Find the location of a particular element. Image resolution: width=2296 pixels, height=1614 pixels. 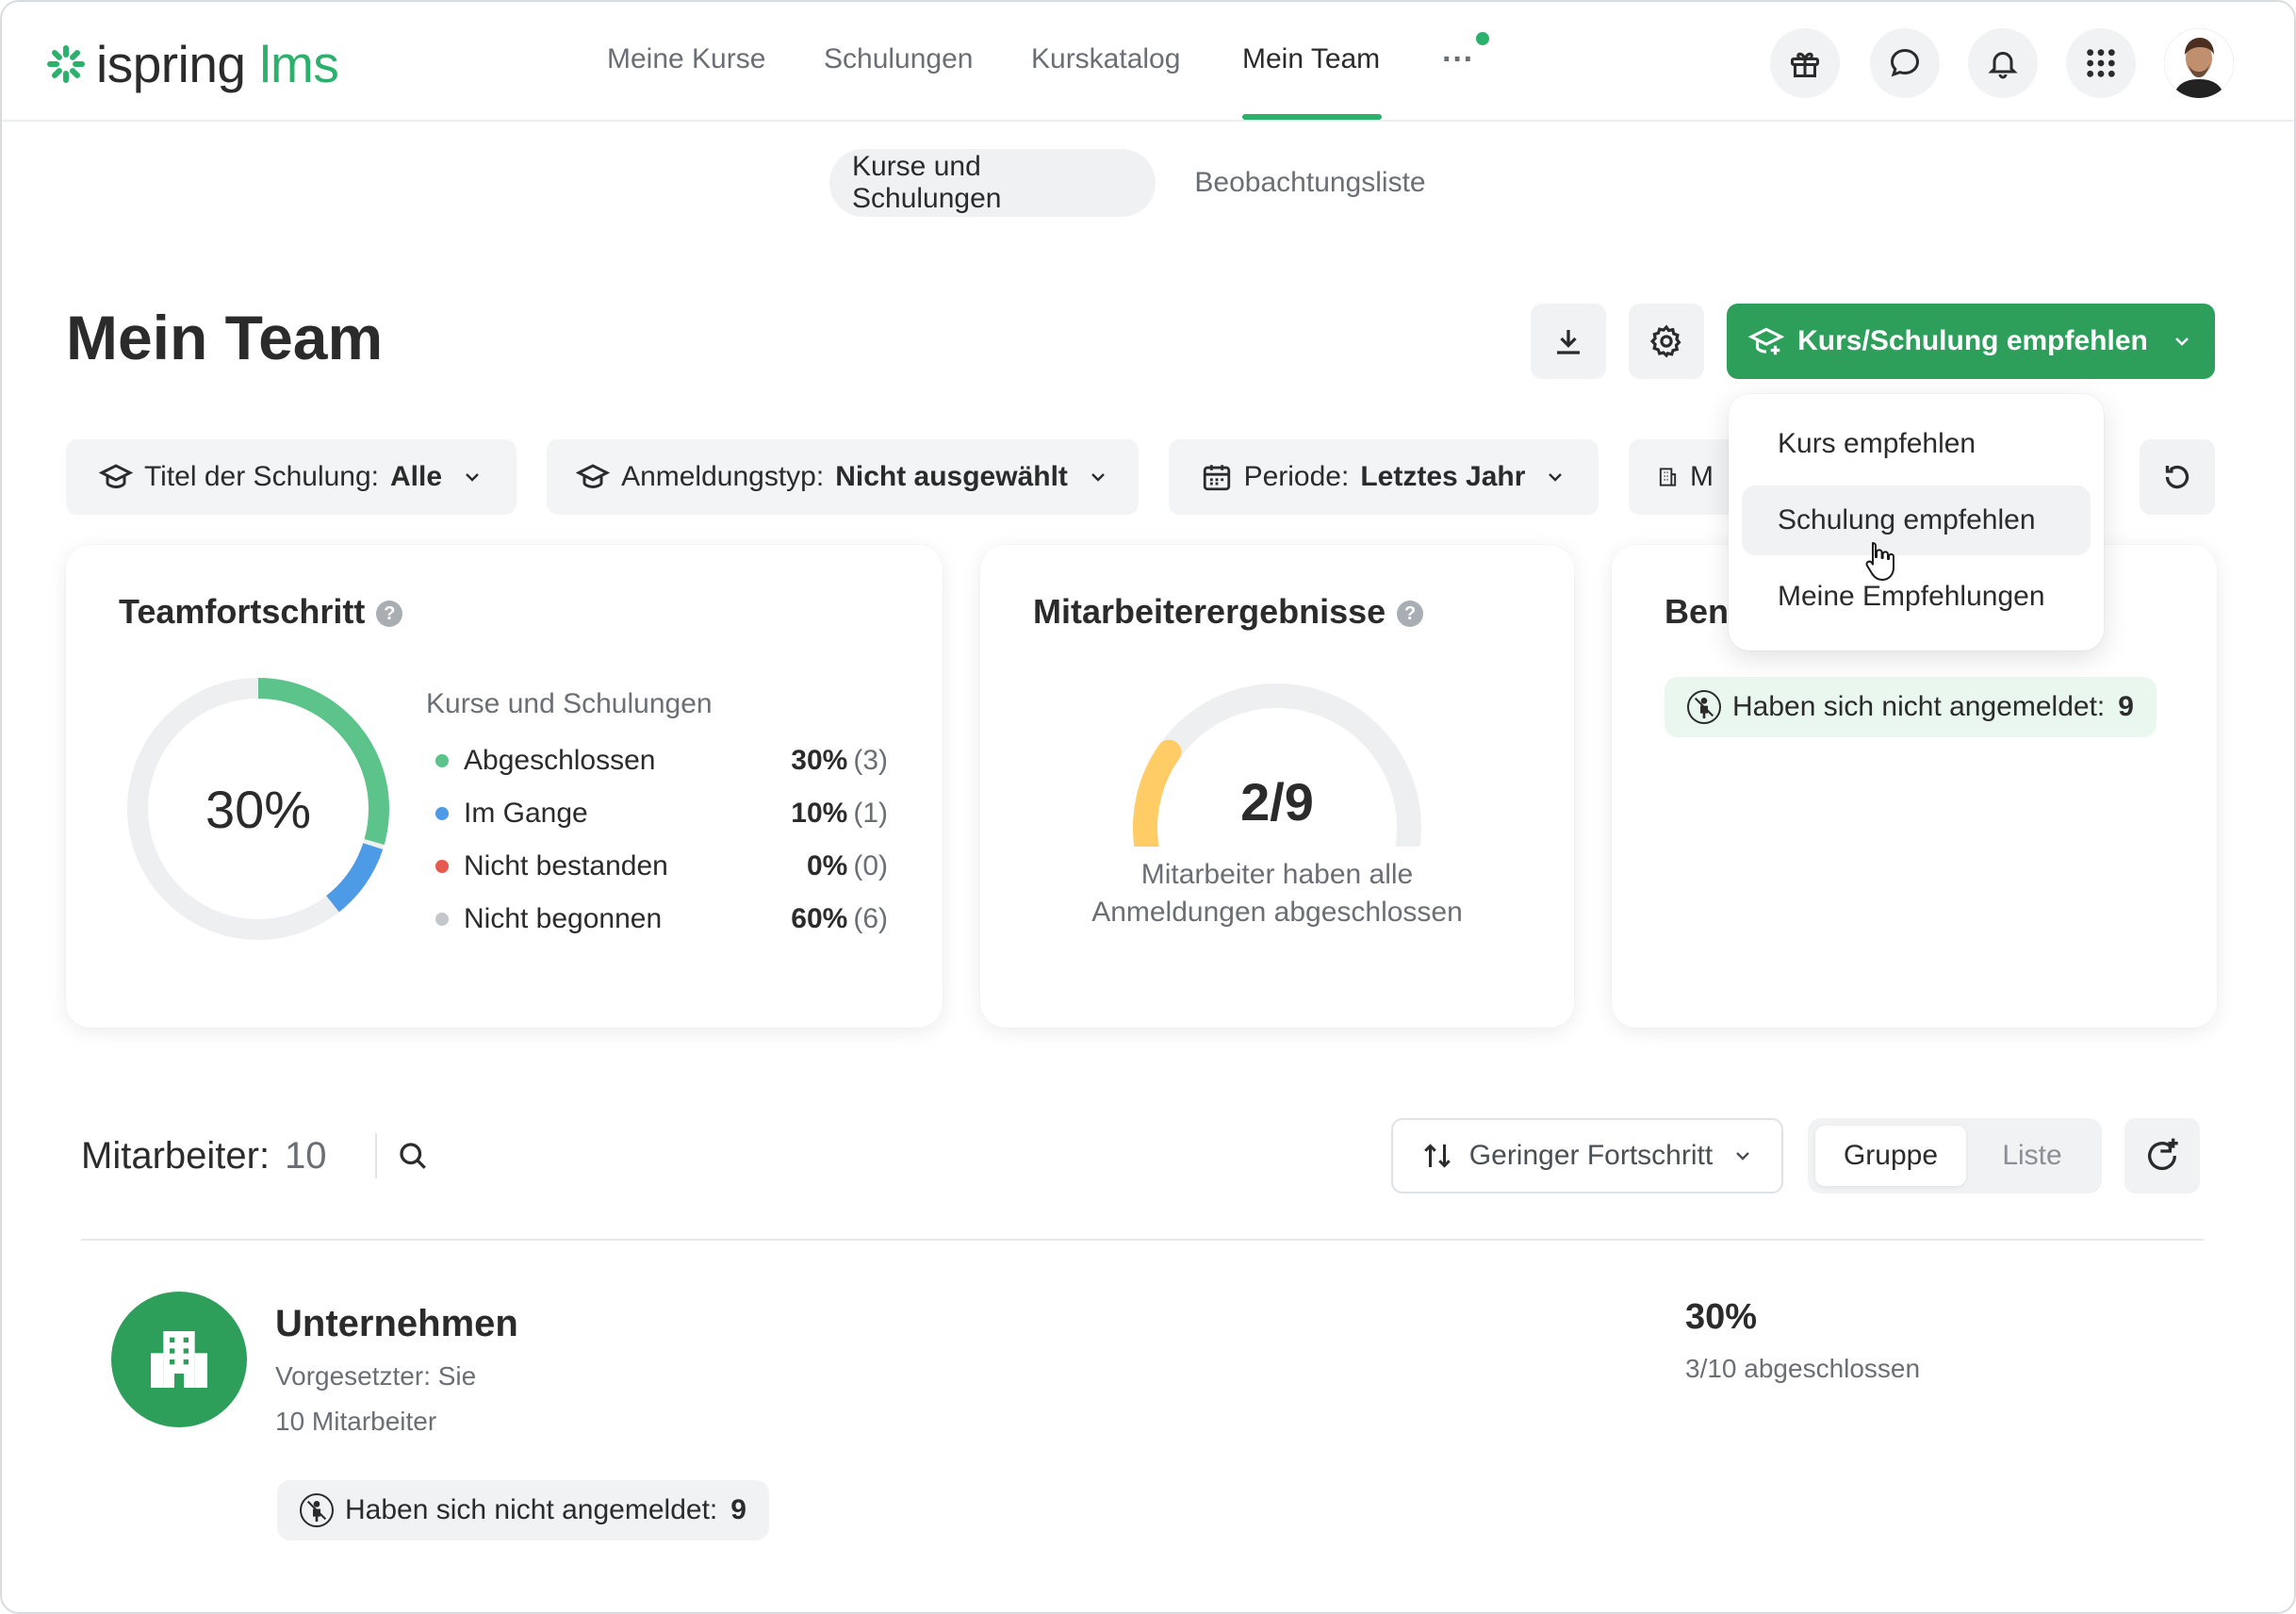

nav-kurskatalog: Kurskatalog is located at coordinates (1105, 59).